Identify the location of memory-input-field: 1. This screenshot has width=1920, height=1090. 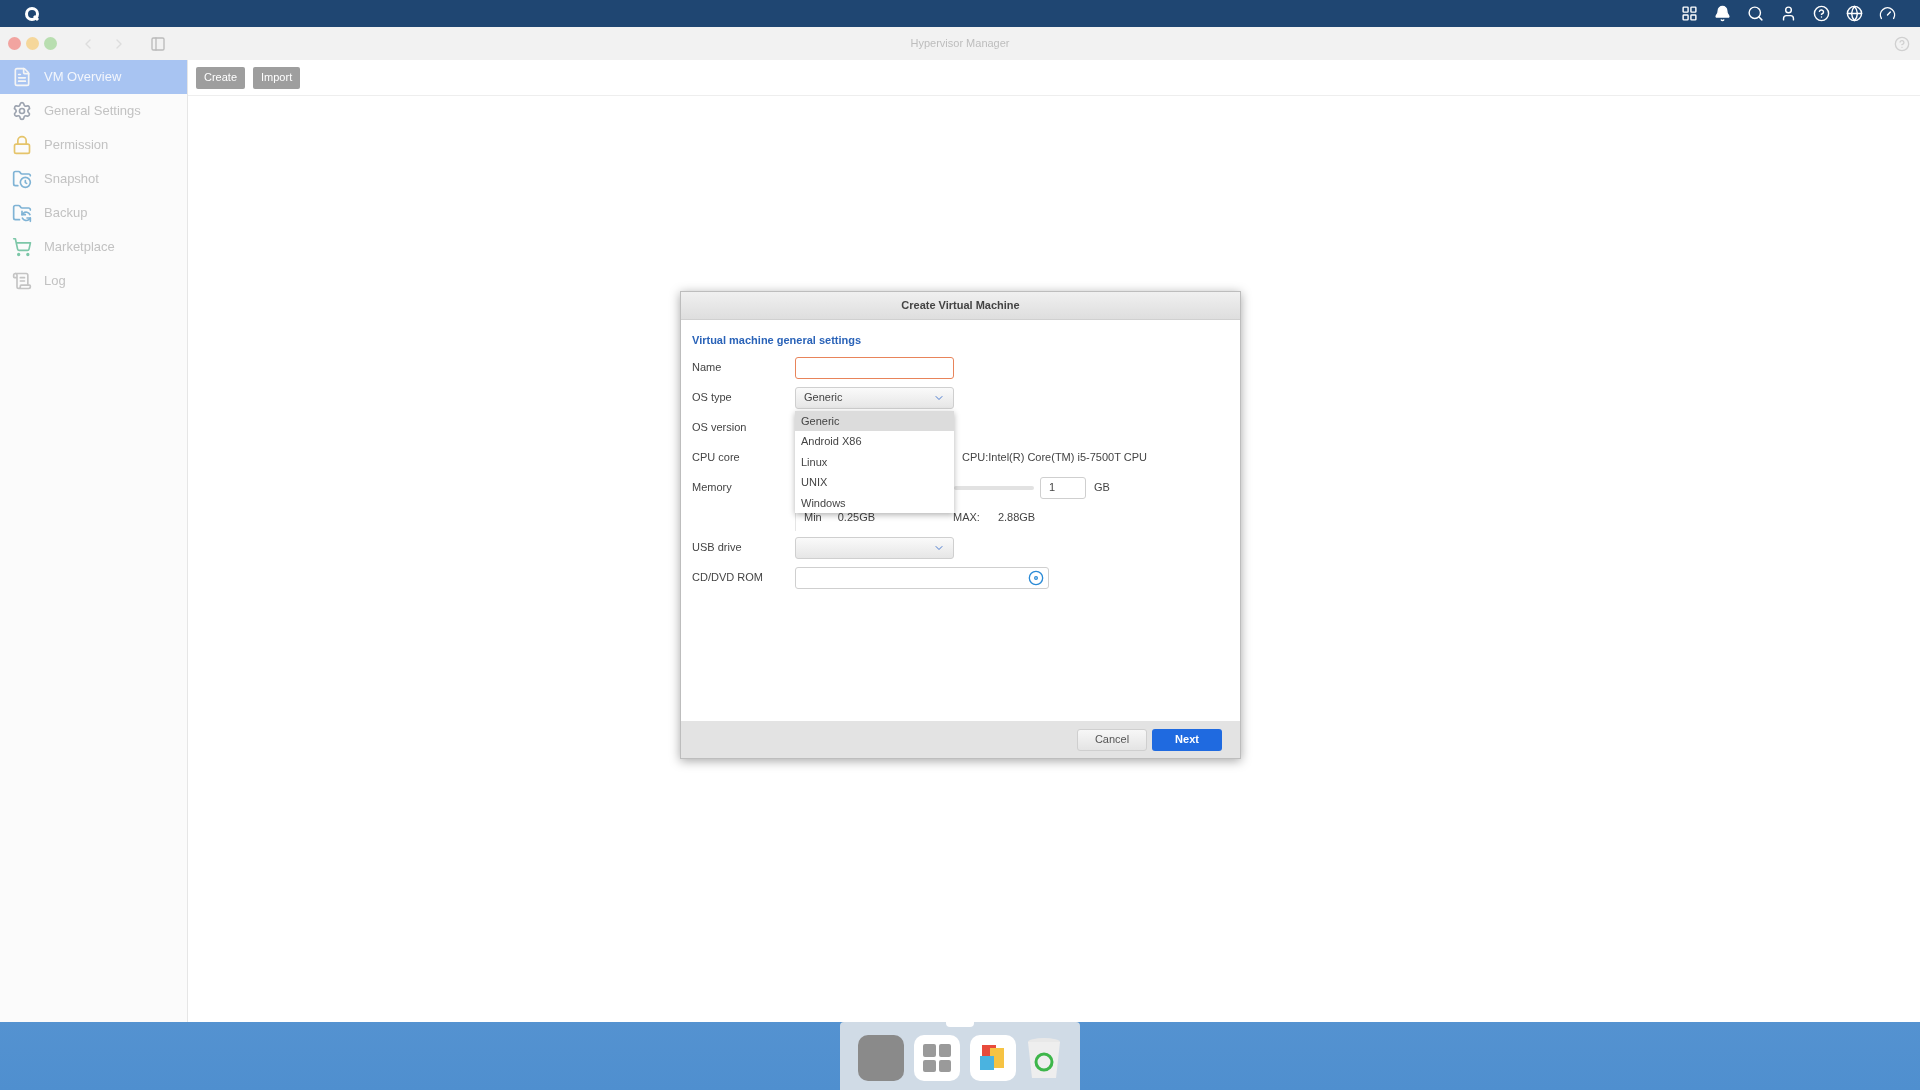
(1063, 487).